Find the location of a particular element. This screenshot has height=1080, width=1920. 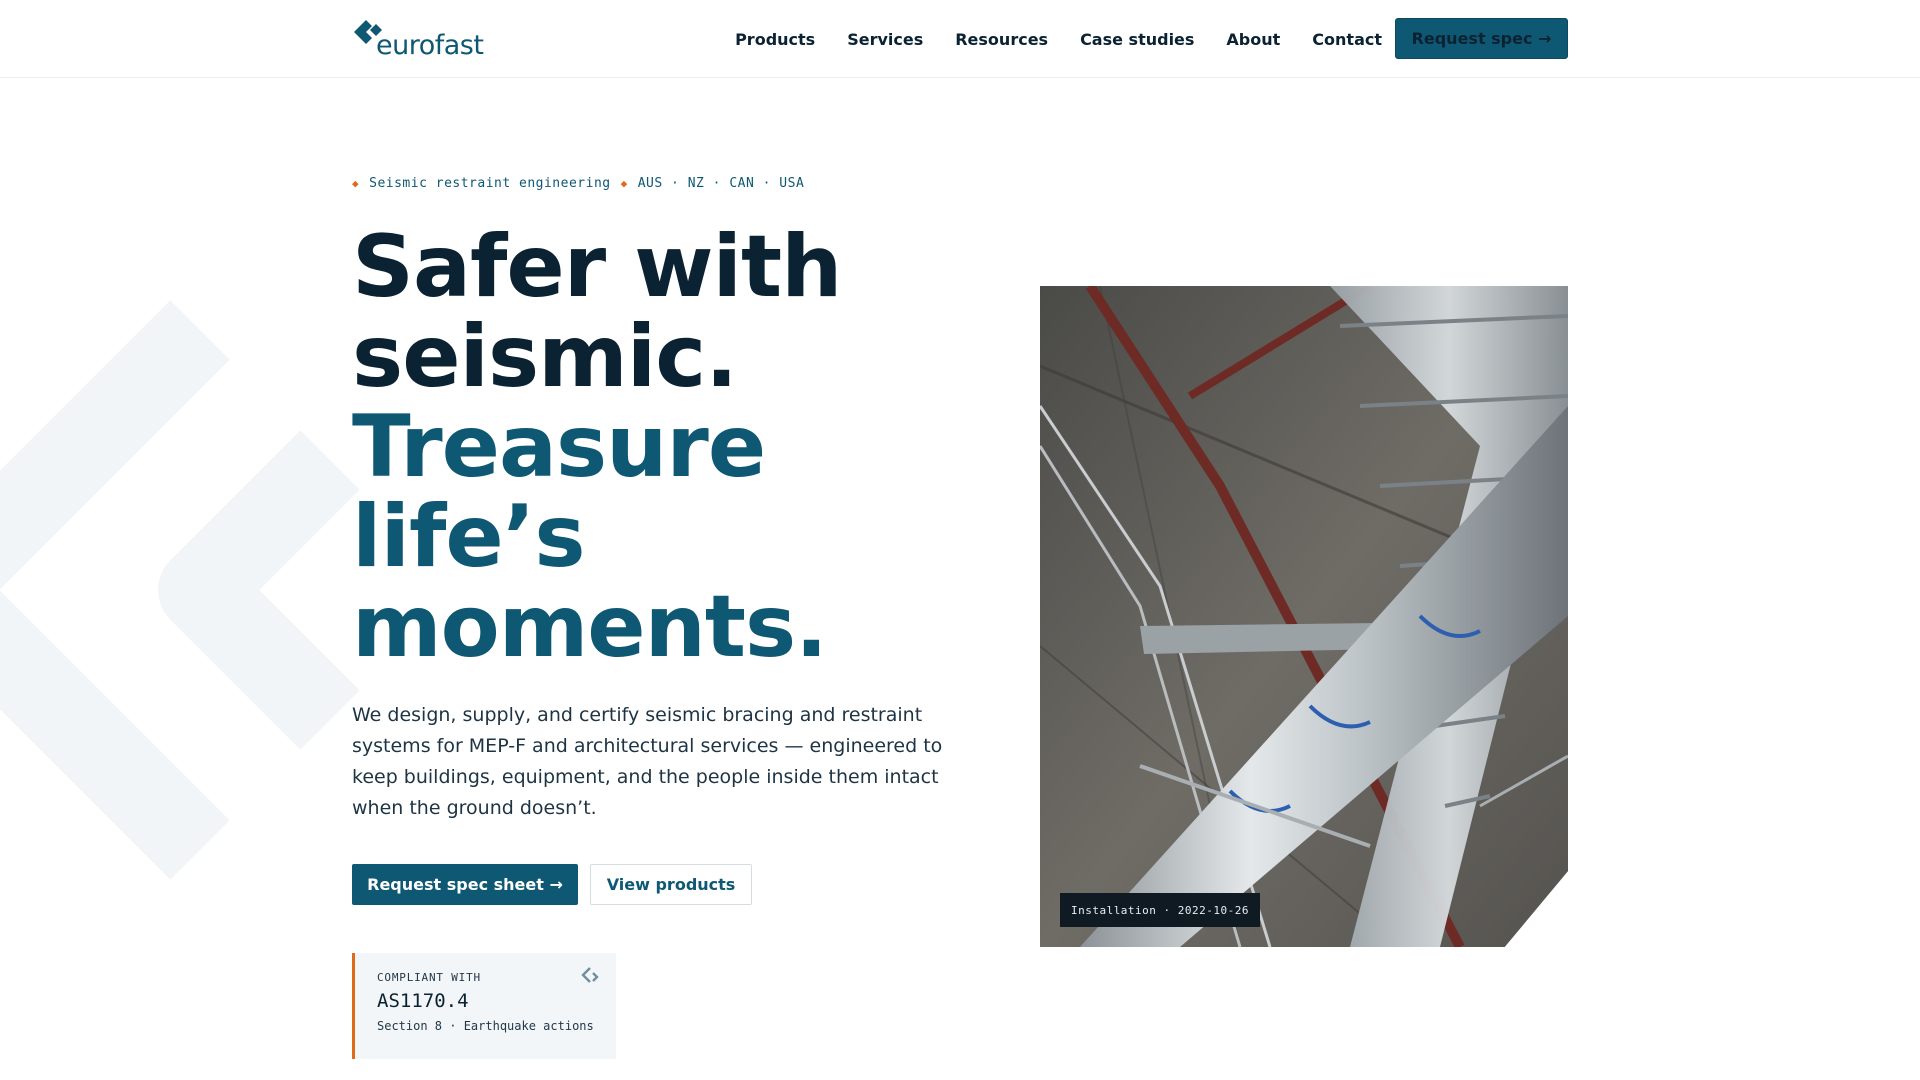

logo: eurofast is located at coordinates (418, 38).